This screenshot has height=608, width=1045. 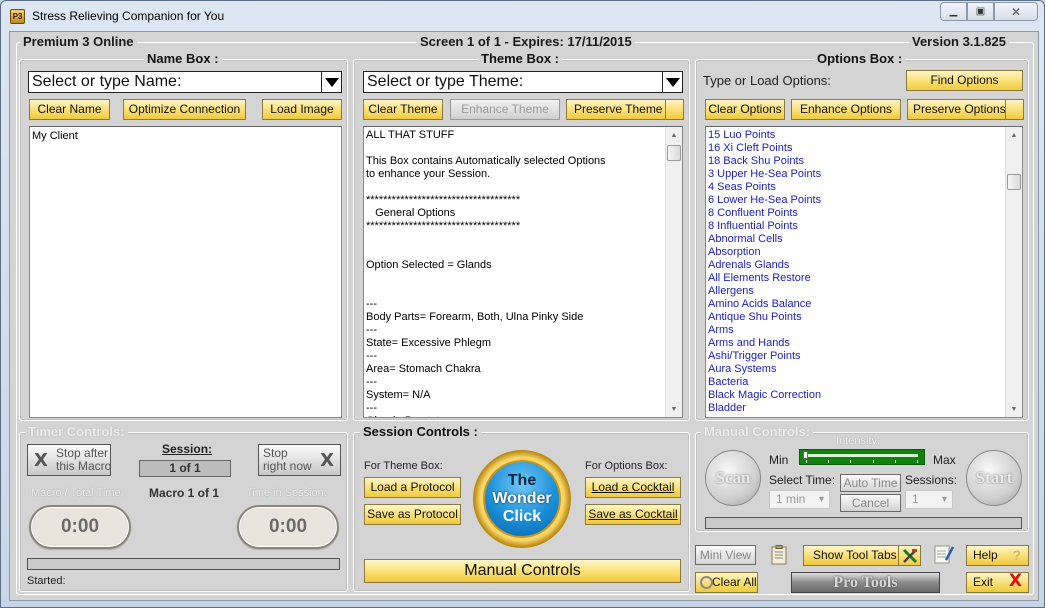 I want to click on session-time-display: 0:00, so click(x=288, y=527).